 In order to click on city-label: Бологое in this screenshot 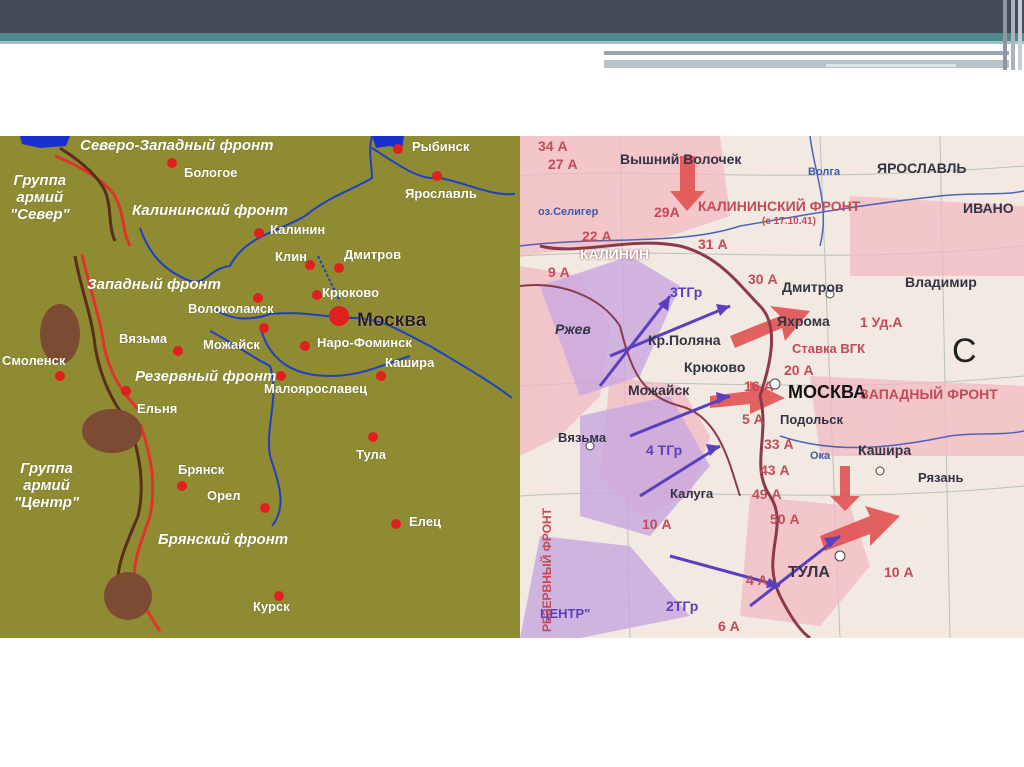, I will do `click(211, 172)`.